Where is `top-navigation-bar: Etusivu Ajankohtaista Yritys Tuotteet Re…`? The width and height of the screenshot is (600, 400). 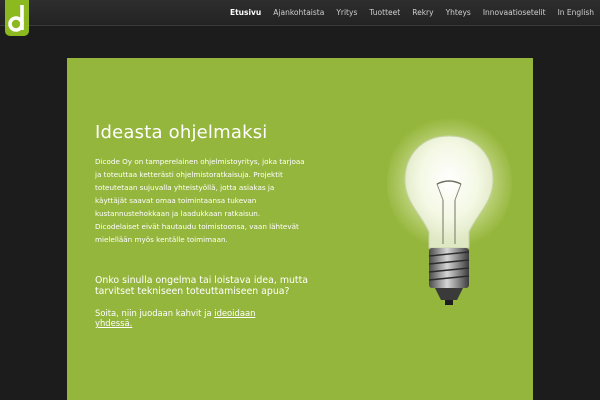
top-navigation-bar: Etusivu Ajankohtaista Yritys Tuotteet Re… is located at coordinates (300, 18).